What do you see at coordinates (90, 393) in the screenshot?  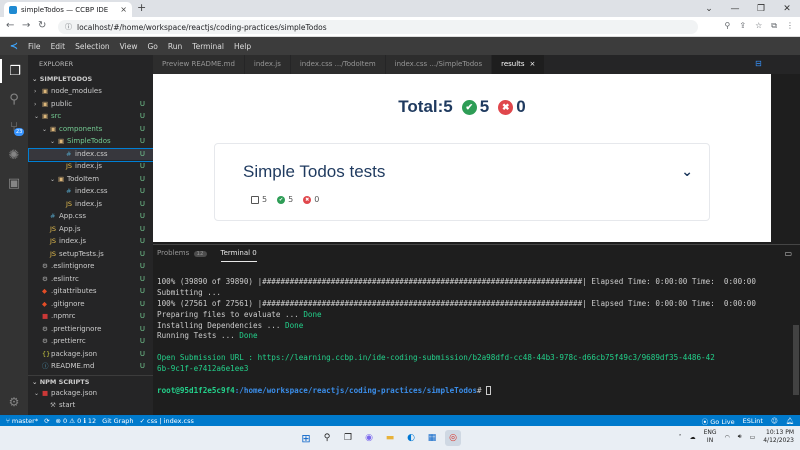 I see `tree-item: ⌄ ■ package.json` at bounding box center [90, 393].